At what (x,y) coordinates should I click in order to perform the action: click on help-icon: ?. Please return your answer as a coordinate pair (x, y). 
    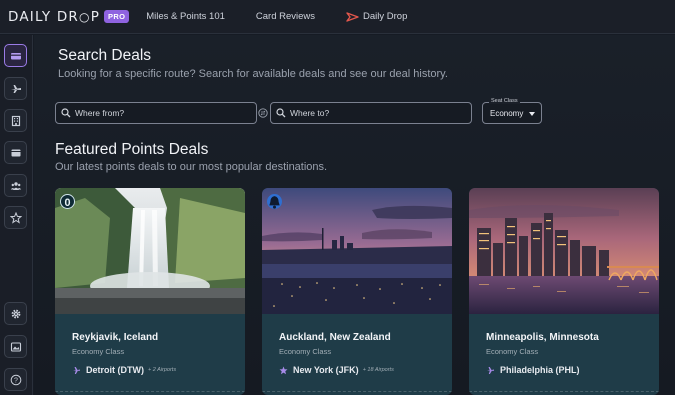
    Looking at the image, I should click on (15, 379).